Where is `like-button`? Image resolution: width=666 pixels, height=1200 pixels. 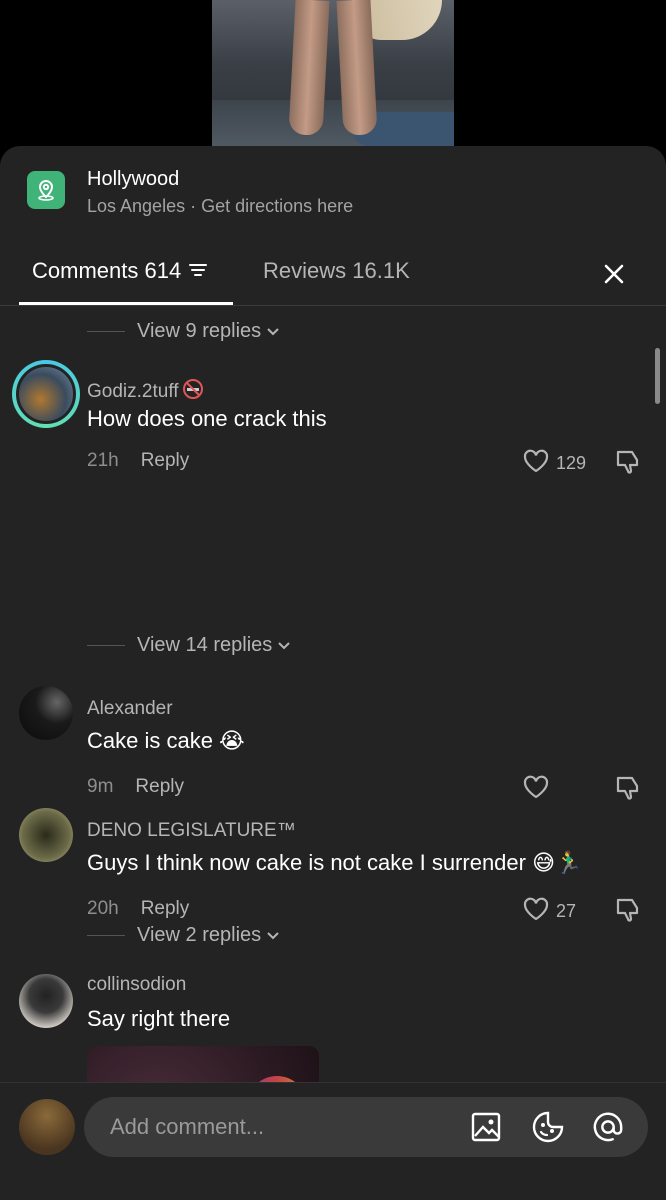 like-button is located at coordinates (539, 789).